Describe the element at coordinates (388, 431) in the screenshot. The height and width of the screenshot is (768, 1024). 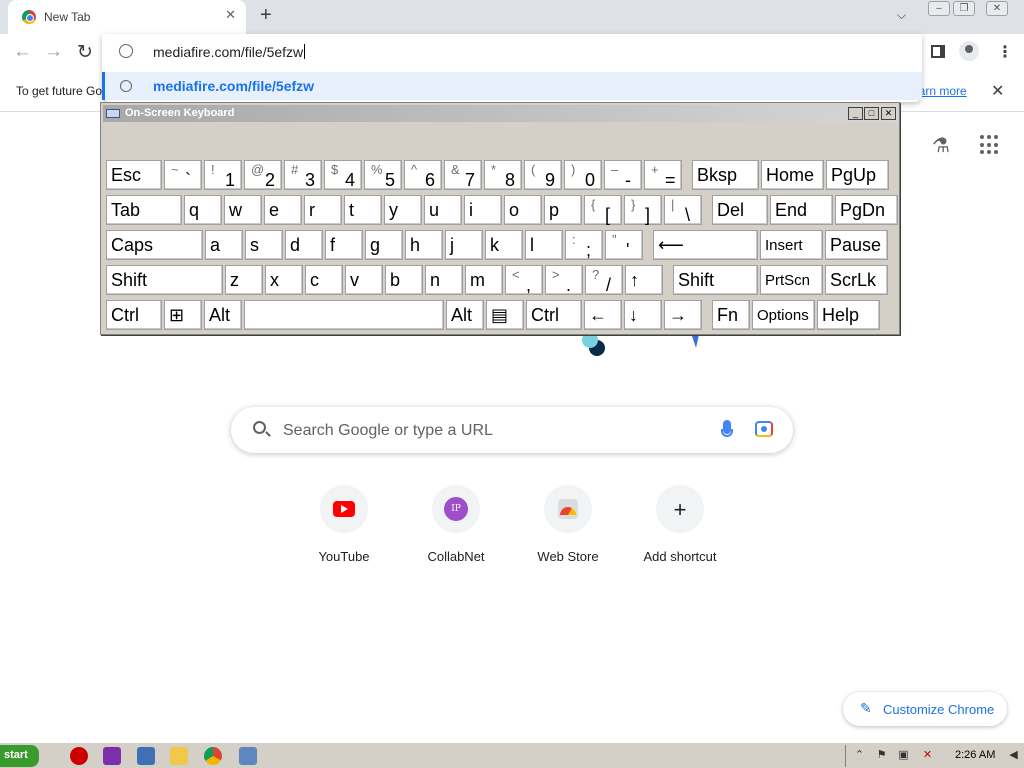
I see `search-input: Search Google or type a URL` at that location.